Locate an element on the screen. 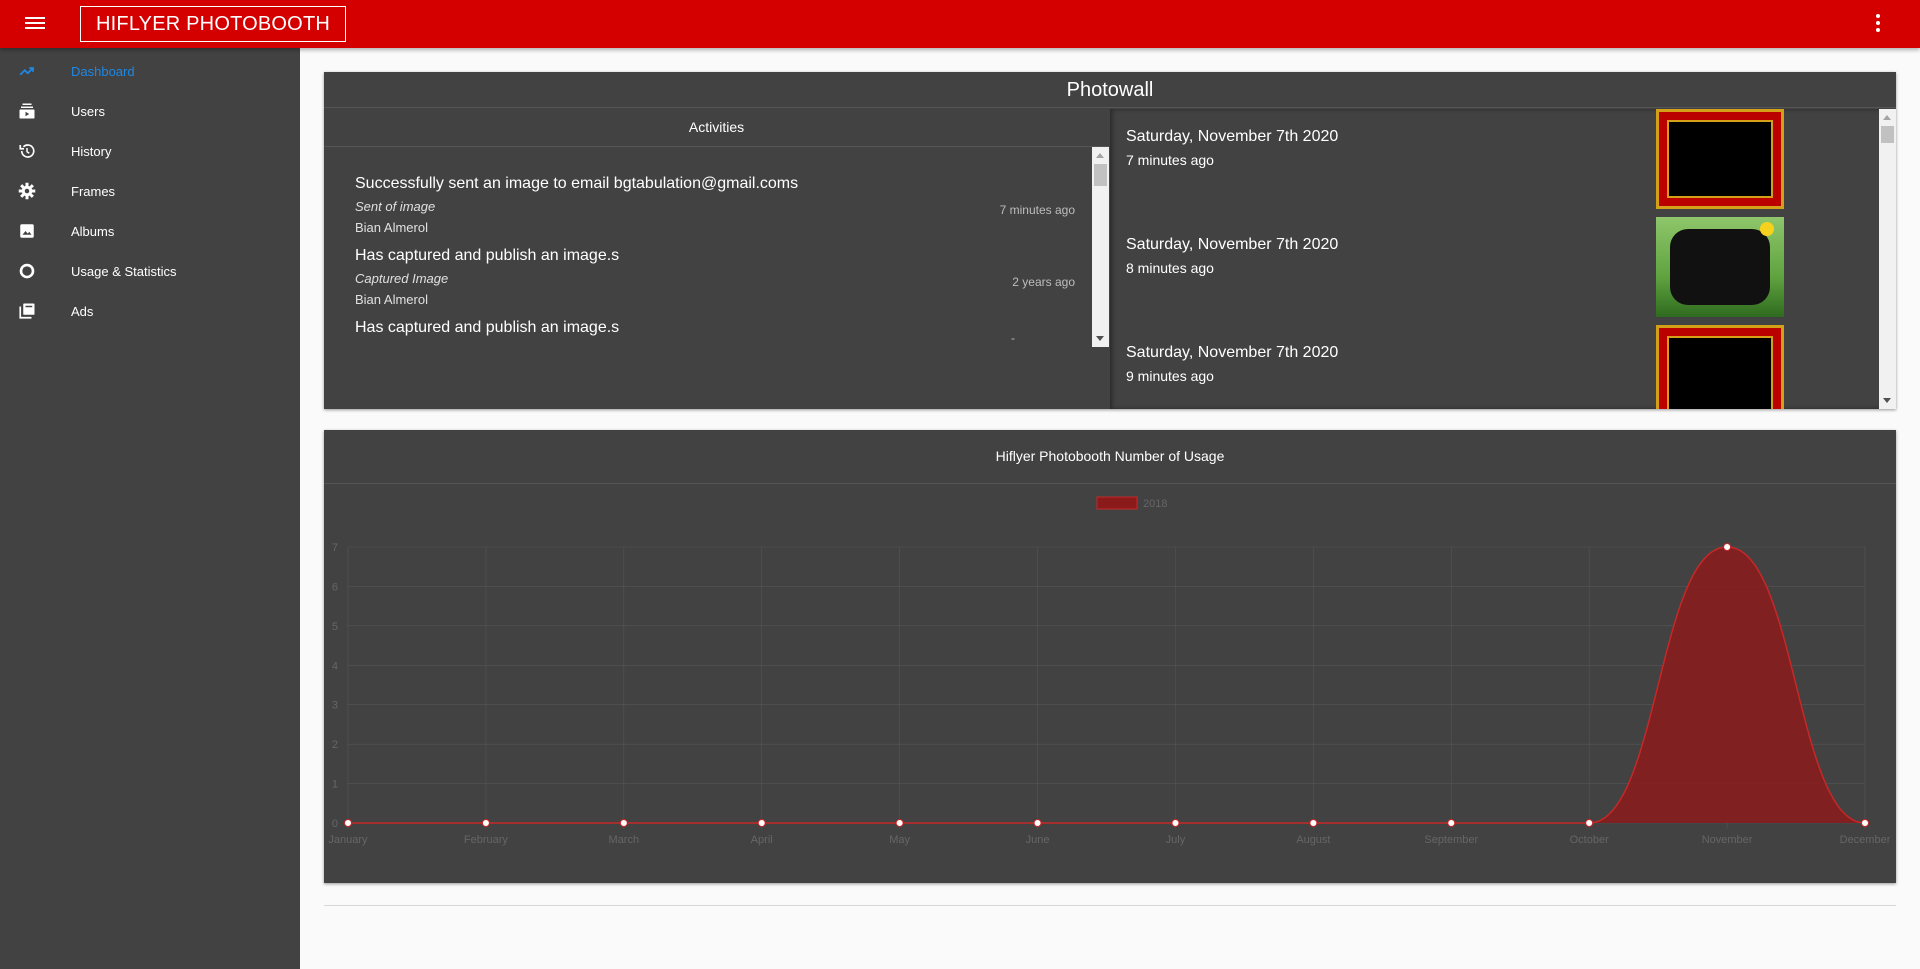 The image size is (1920, 969). x-tick-label: December is located at coordinates (1865, 840).